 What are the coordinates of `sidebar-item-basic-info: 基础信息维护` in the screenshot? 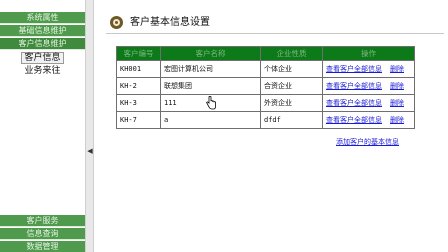 It's located at (42, 31).